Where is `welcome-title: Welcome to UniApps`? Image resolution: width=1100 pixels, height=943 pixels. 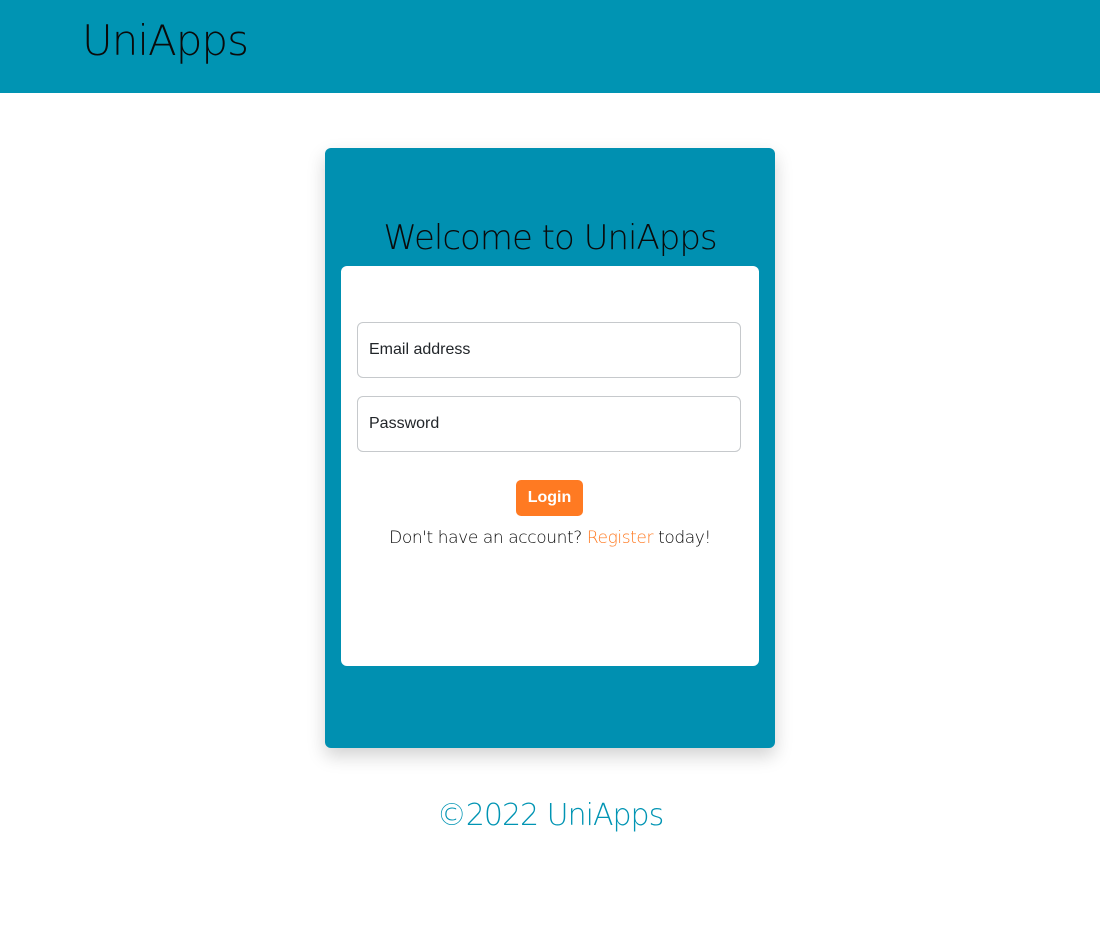 welcome-title: Welcome to UniApps is located at coordinates (550, 237).